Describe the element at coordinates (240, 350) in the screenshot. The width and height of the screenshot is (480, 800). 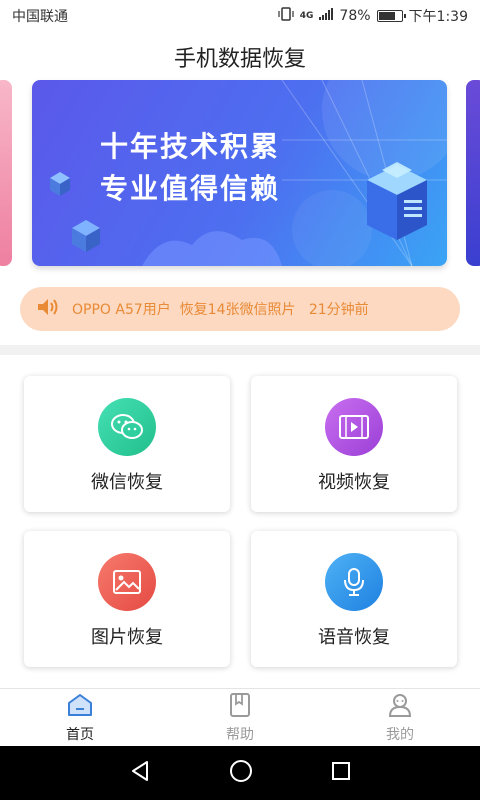
I see `section-divider` at that location.